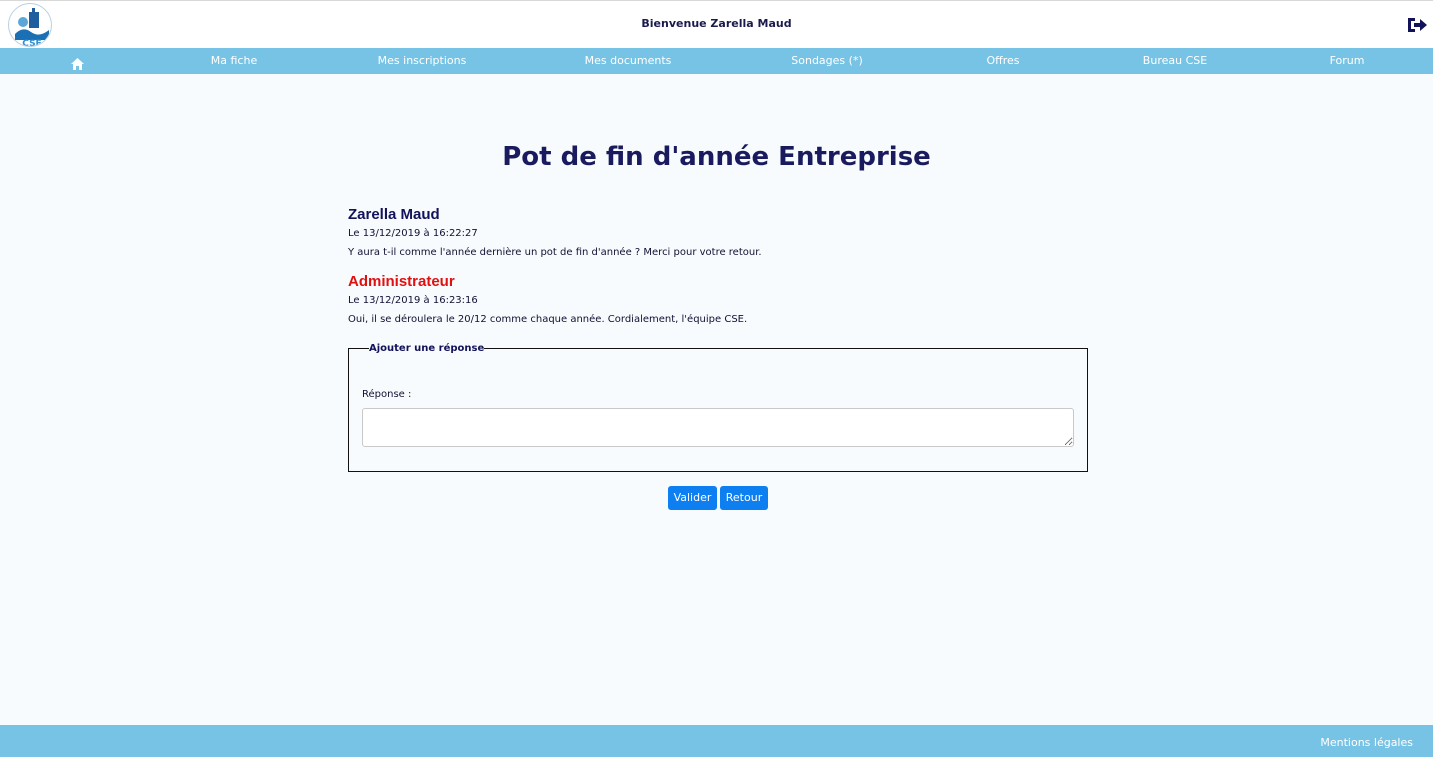 This screenshot has height=757, width=1433. What do you see at coordinates (401, 281) in the screenshot?
I see `post-author: Administrateur` at bounding box center [401, 281].